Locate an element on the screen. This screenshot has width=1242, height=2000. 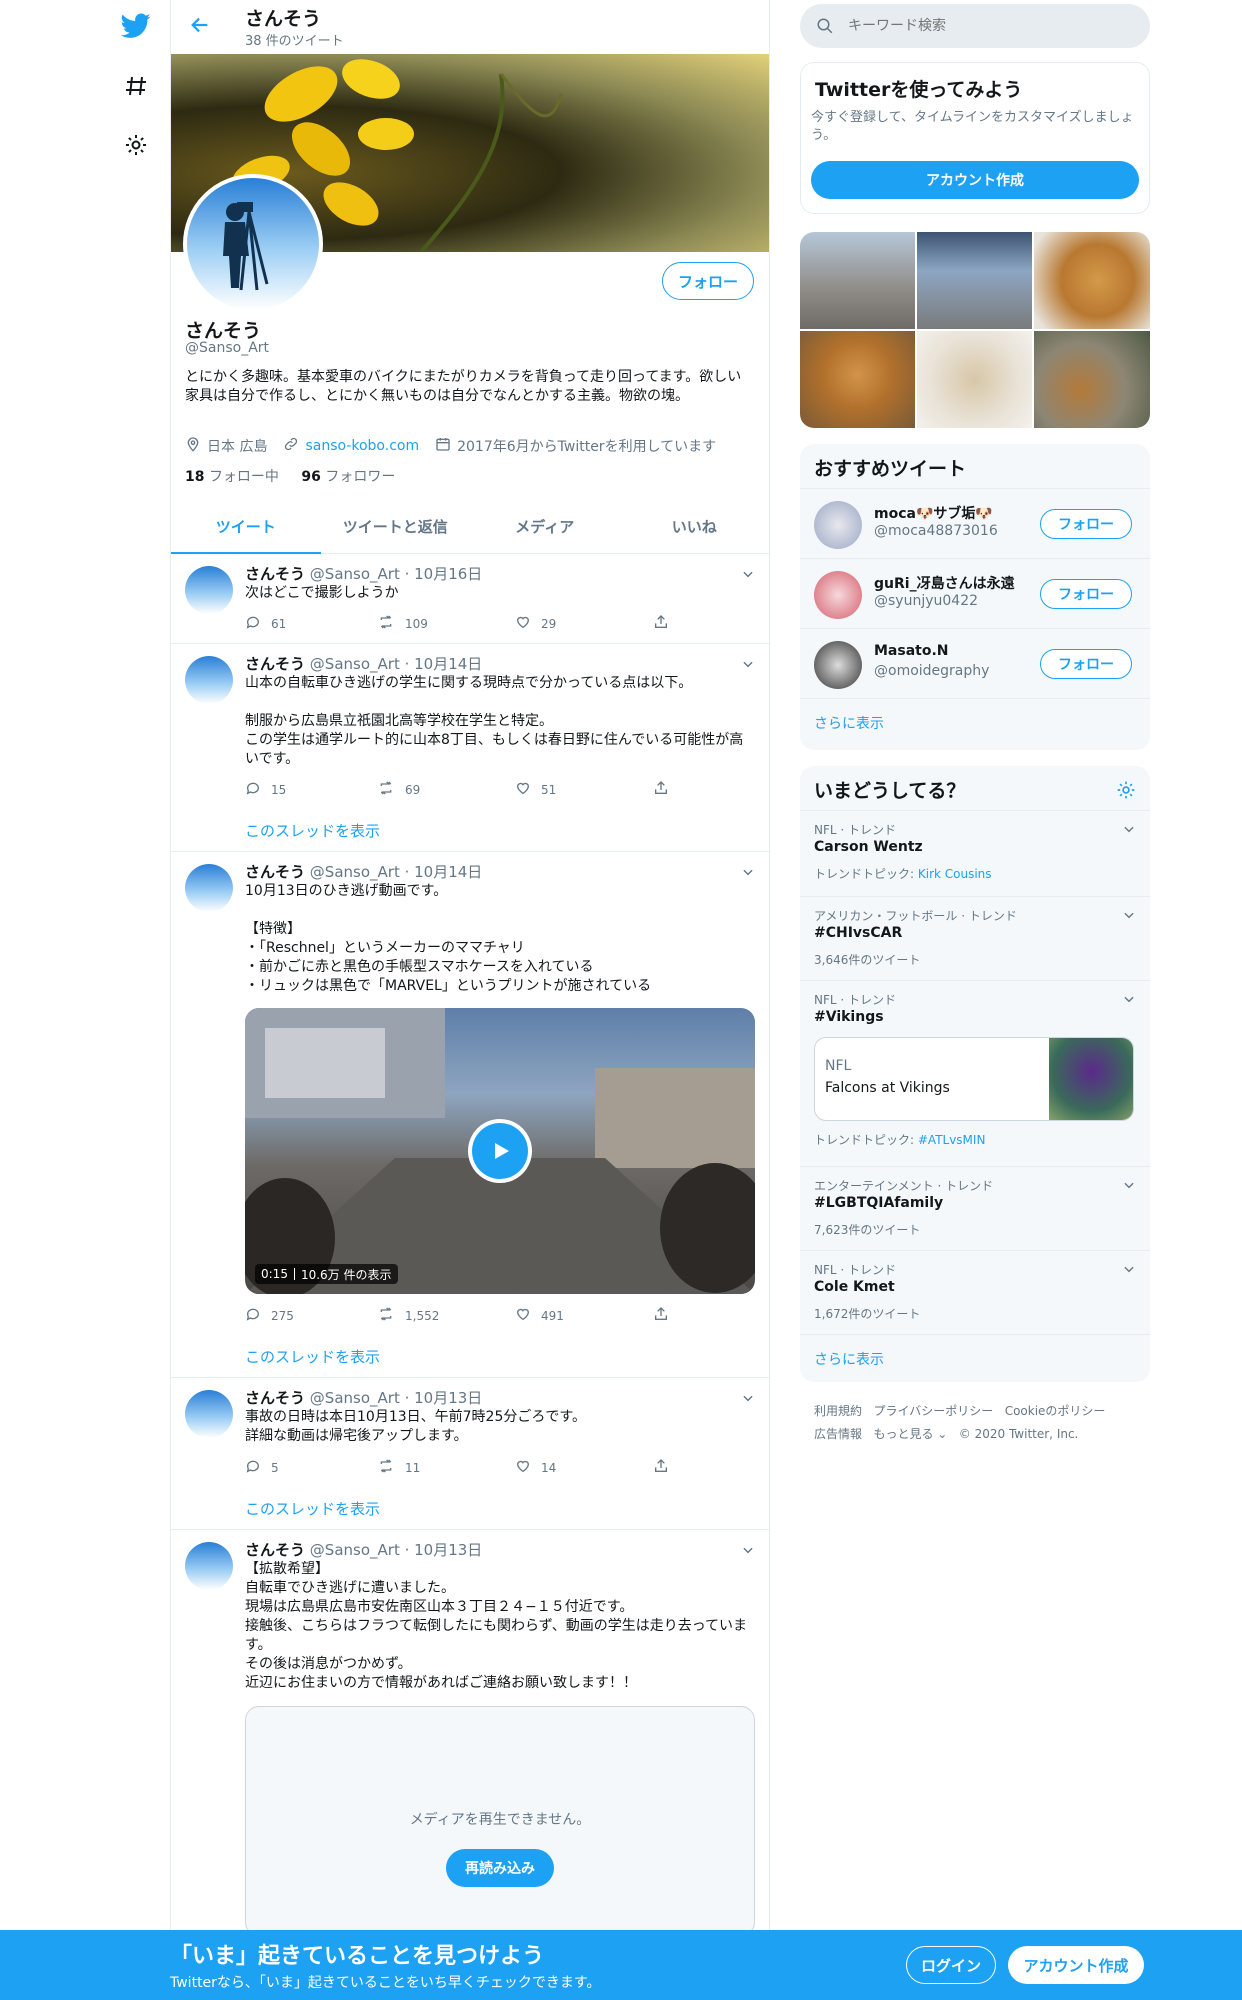
footer-link-cookies: Cookieのポリシー is located at coordinates (1055, 1411).